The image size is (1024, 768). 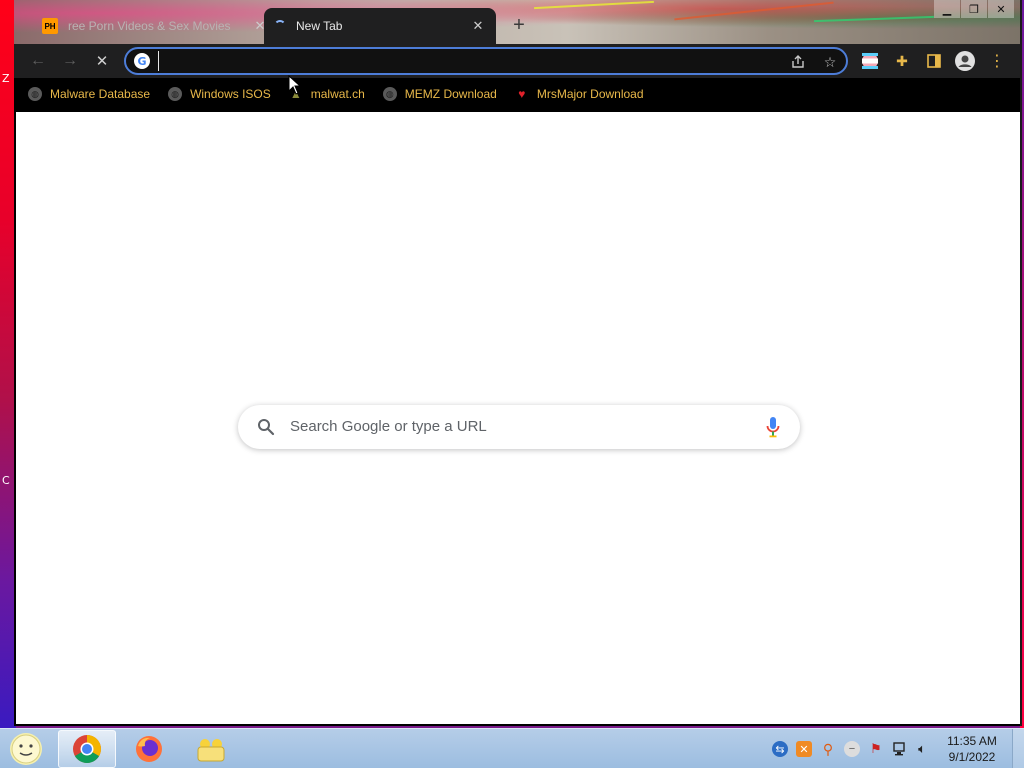 What do you see at coordinates (100, 94) in the screenshot?
I see `bookmark-label: Malware Database` at bounding box center [100, 94].